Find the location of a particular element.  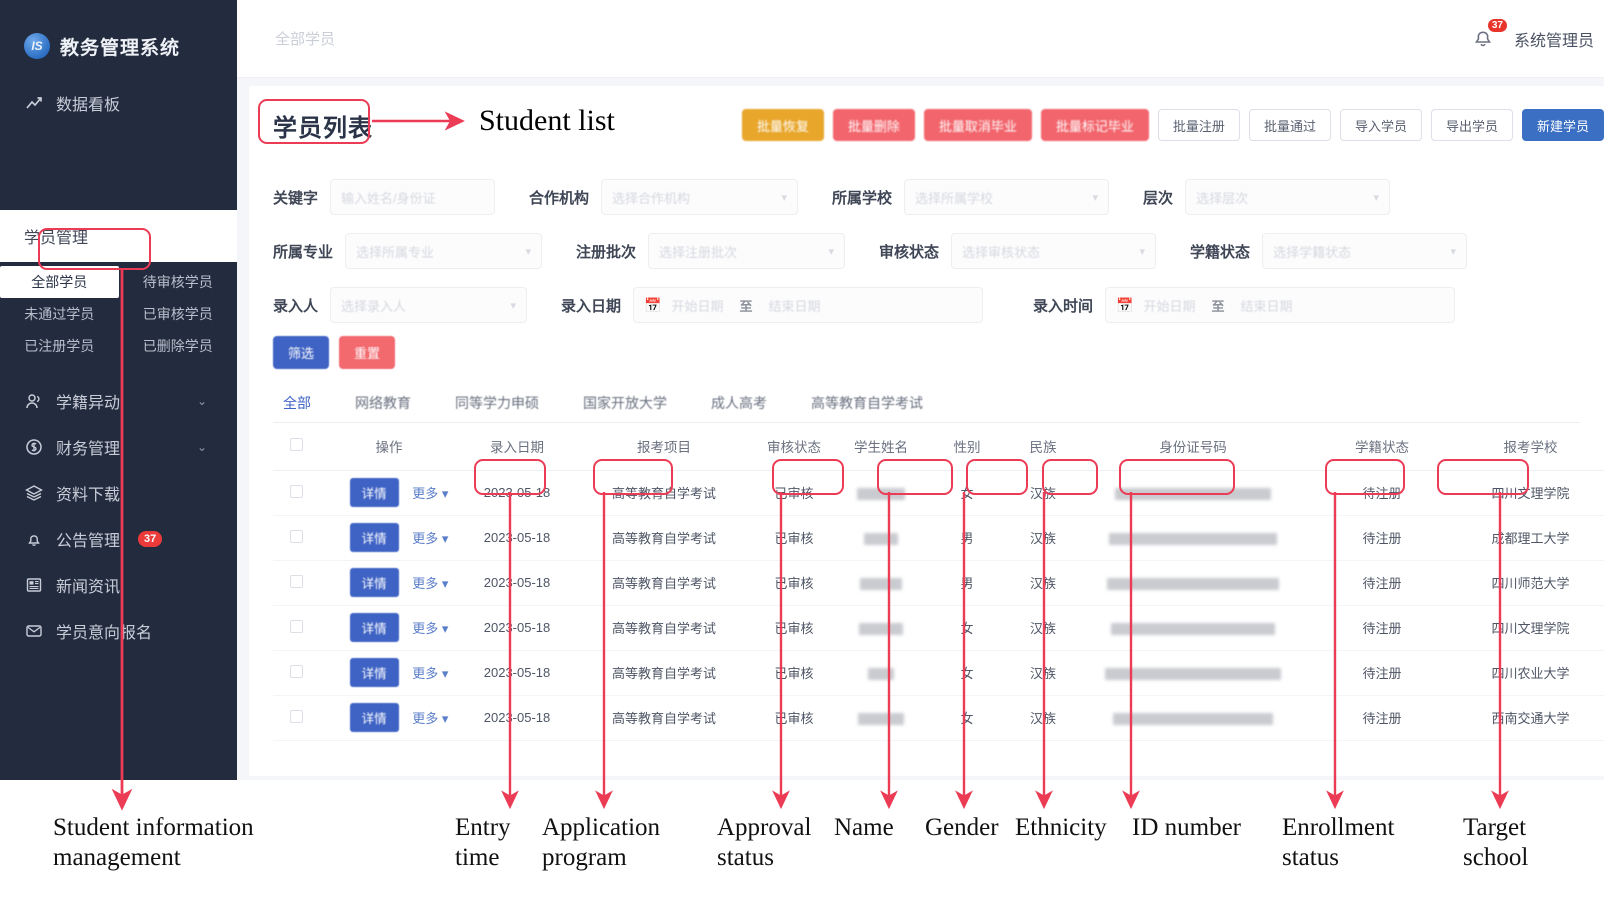

col-entry-date: 录入日期 is located at coordinates (517, 447).